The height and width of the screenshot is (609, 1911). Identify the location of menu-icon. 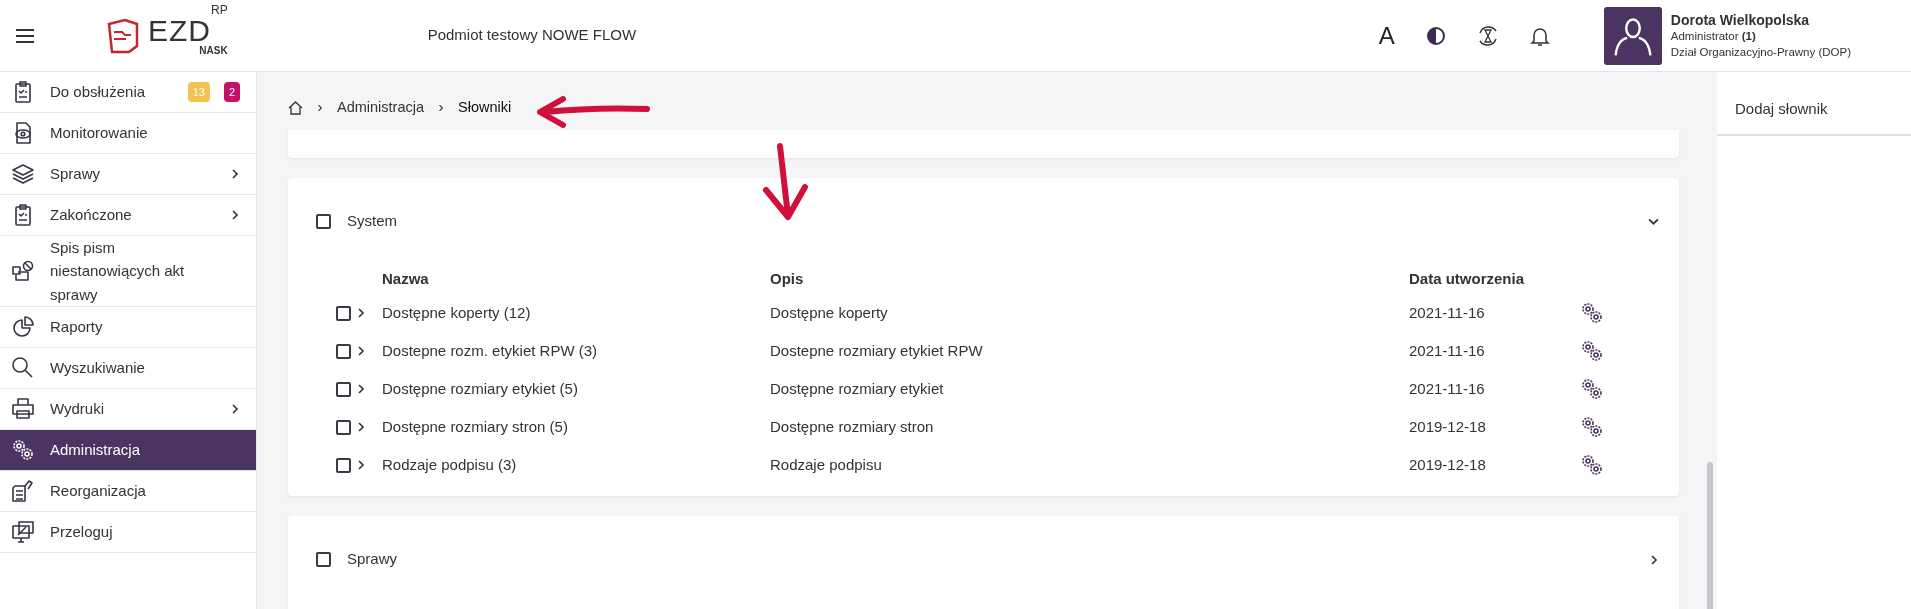
(25, 35).